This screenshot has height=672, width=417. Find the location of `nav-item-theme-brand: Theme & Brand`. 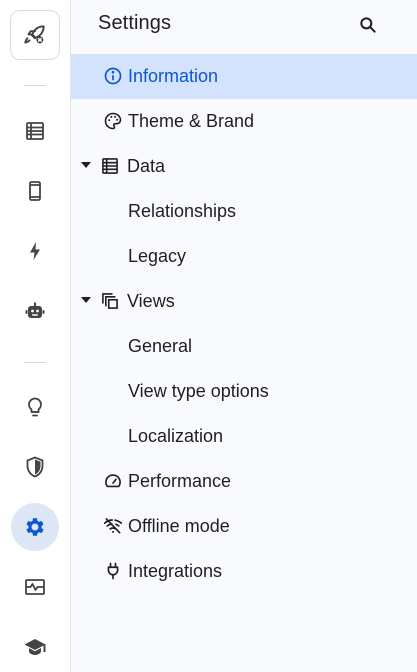

nav-item-theme-brand: Theme & Brand is located at coordinates (244, 121).